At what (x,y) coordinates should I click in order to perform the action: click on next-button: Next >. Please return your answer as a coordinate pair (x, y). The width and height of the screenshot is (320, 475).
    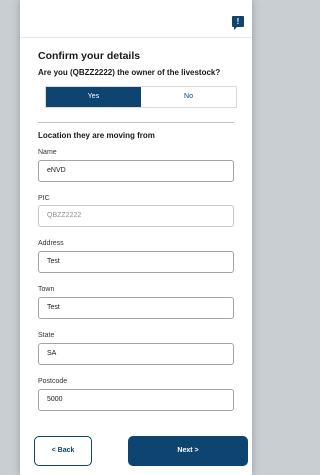
    Looking at the image, I should click on (188, 451).